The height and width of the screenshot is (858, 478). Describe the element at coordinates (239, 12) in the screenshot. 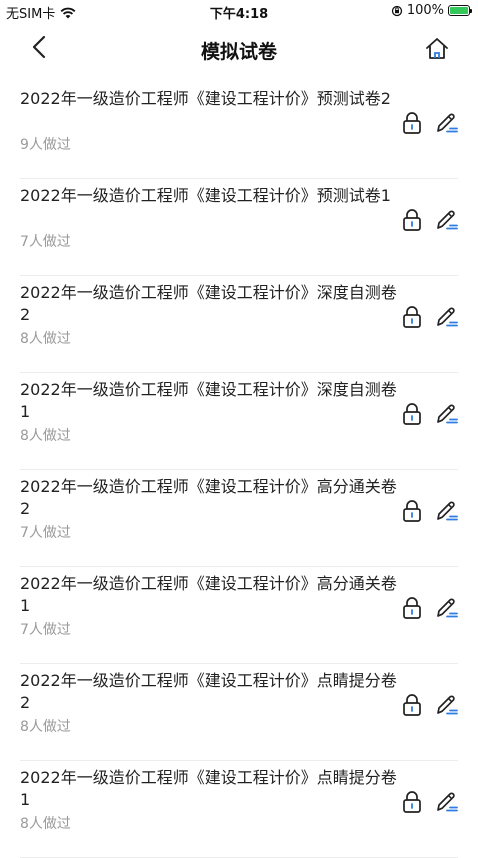

I see `status-bar: 无SIM卡 下午4:18 100%` at that location.